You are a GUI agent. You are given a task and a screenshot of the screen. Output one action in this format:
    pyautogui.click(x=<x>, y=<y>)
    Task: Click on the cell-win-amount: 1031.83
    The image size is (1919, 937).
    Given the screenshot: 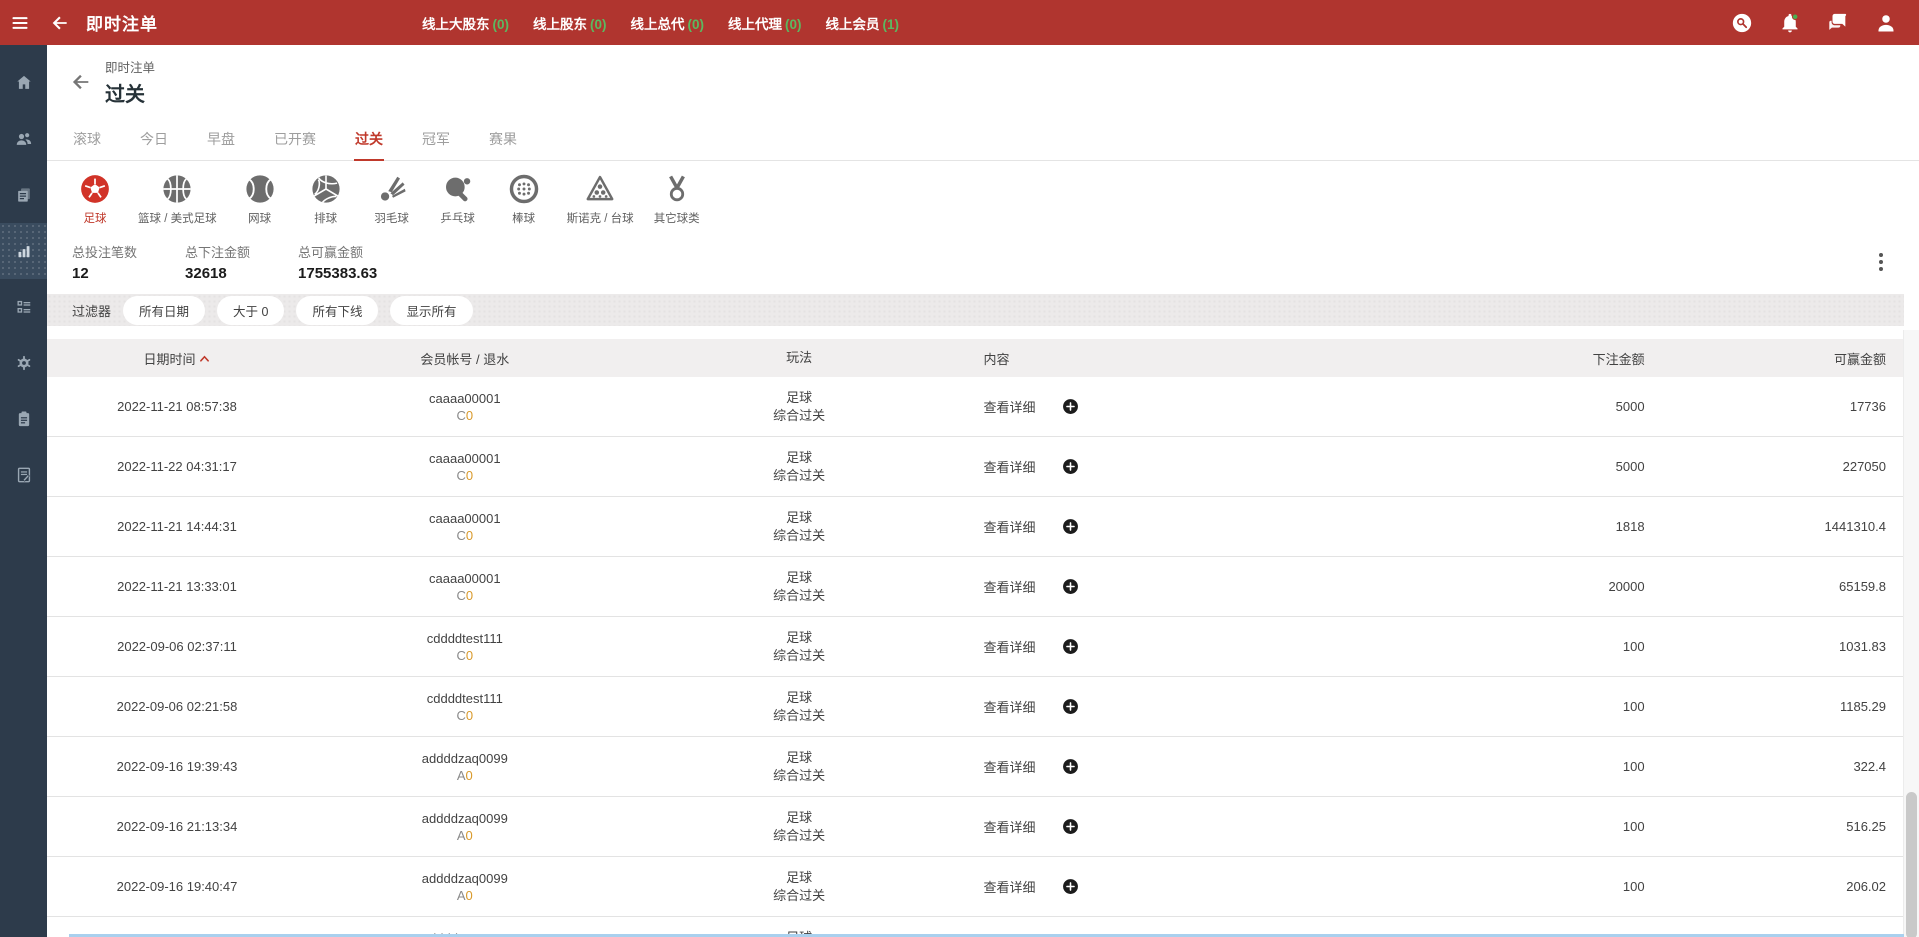 What is the action you would take?
    pyautogui.click(x=1862, y=646)
    